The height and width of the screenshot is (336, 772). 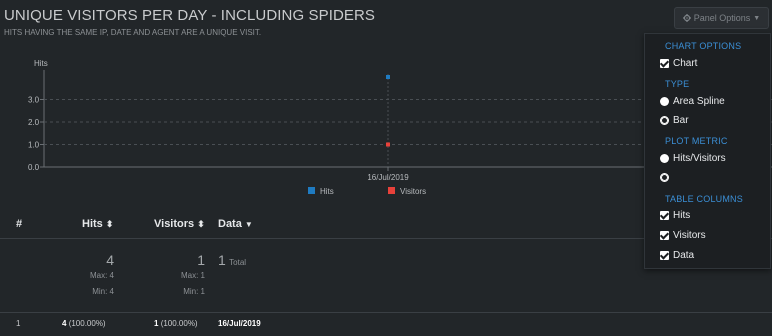 I want to click on sort-desc-icon: ▼, so click(x=248, y=224).